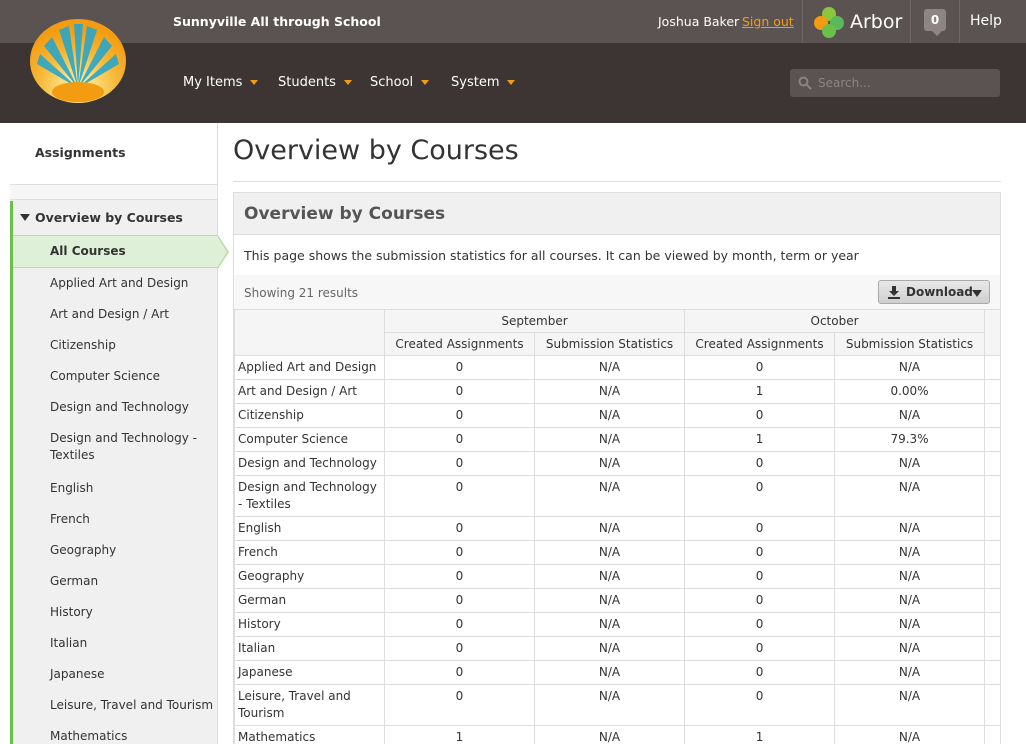 The height and width of the screenshot is (744, 1026). What do you see at coordinates (309, 672) in the screenshot?
I see `course-name-cell: Japanese` at bounding box center [309, 672].